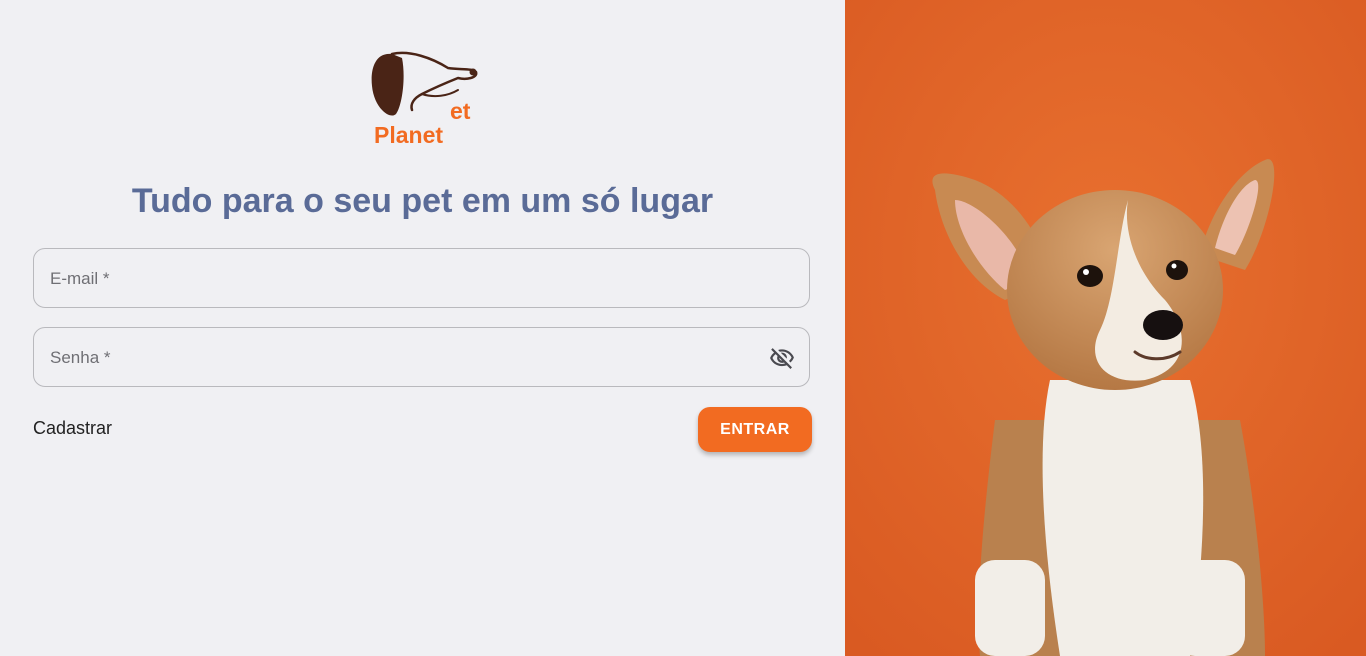  I want to click on email-input, so click(400, 279).